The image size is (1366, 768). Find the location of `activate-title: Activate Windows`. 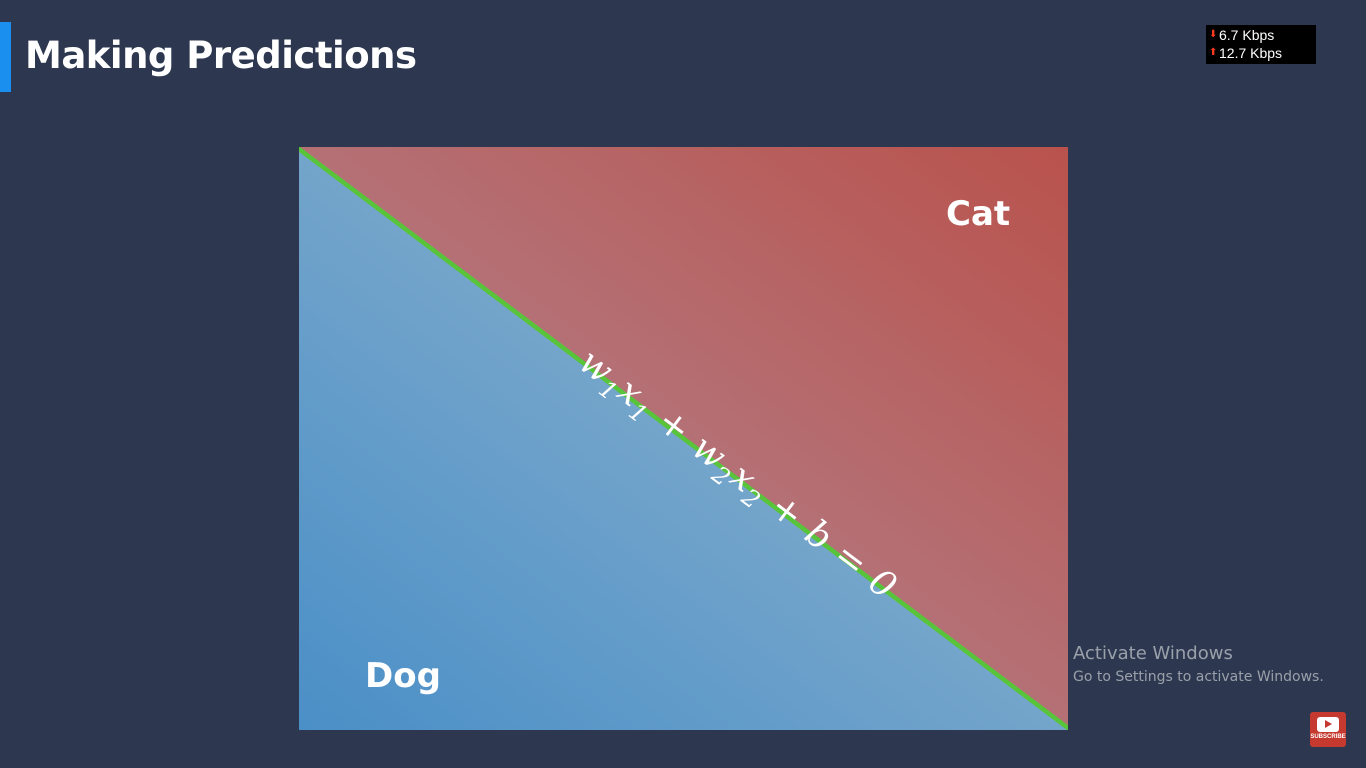

activate-title: Activate Windows is located at coordinates (1153, 653).